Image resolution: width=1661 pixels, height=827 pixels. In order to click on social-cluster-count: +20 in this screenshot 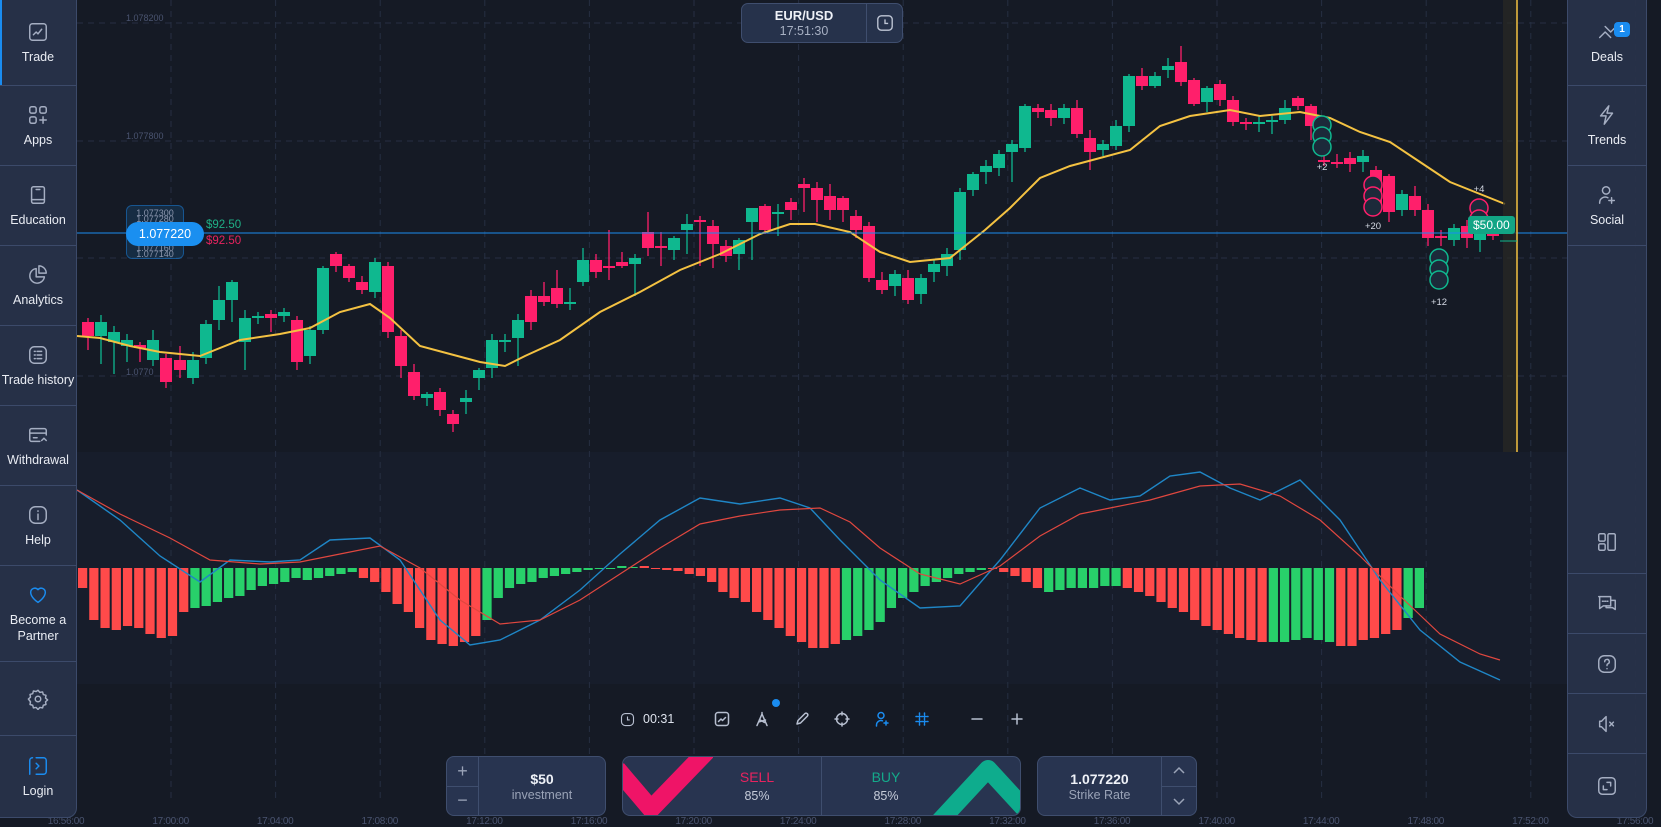, I will do `click(1373, 226)`.